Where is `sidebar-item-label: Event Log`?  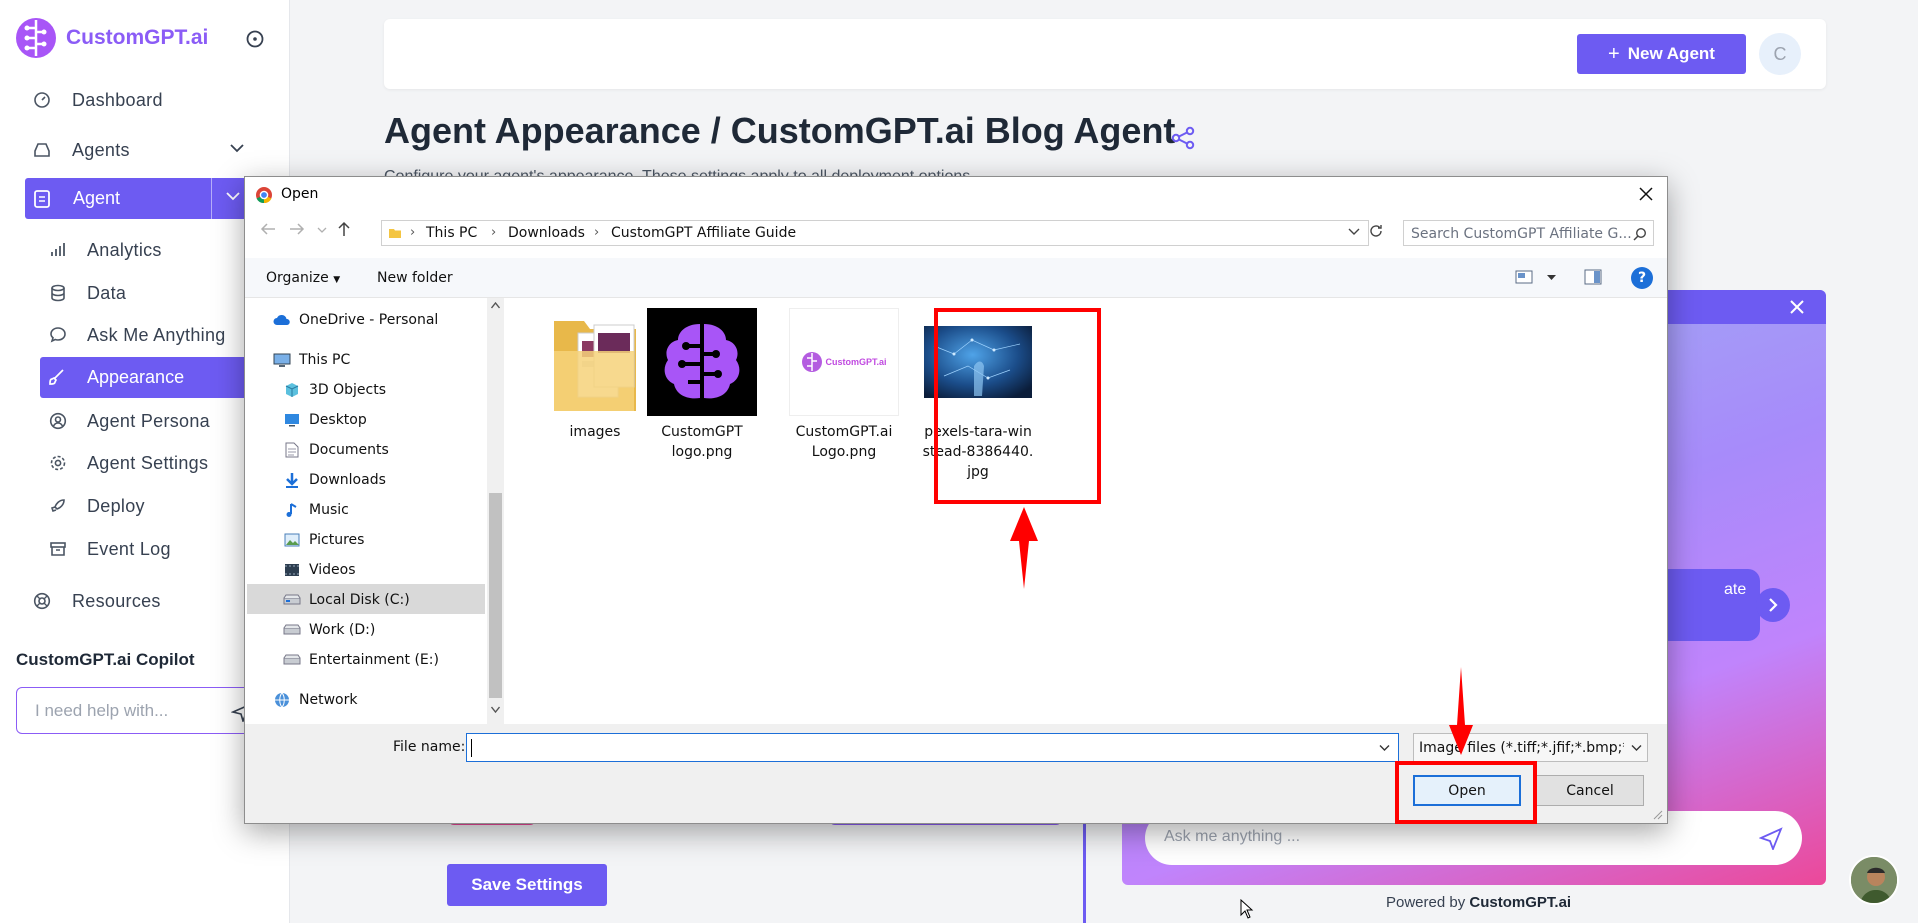 sidebar-item-label: Event Log is located at coordinates (129, 548).